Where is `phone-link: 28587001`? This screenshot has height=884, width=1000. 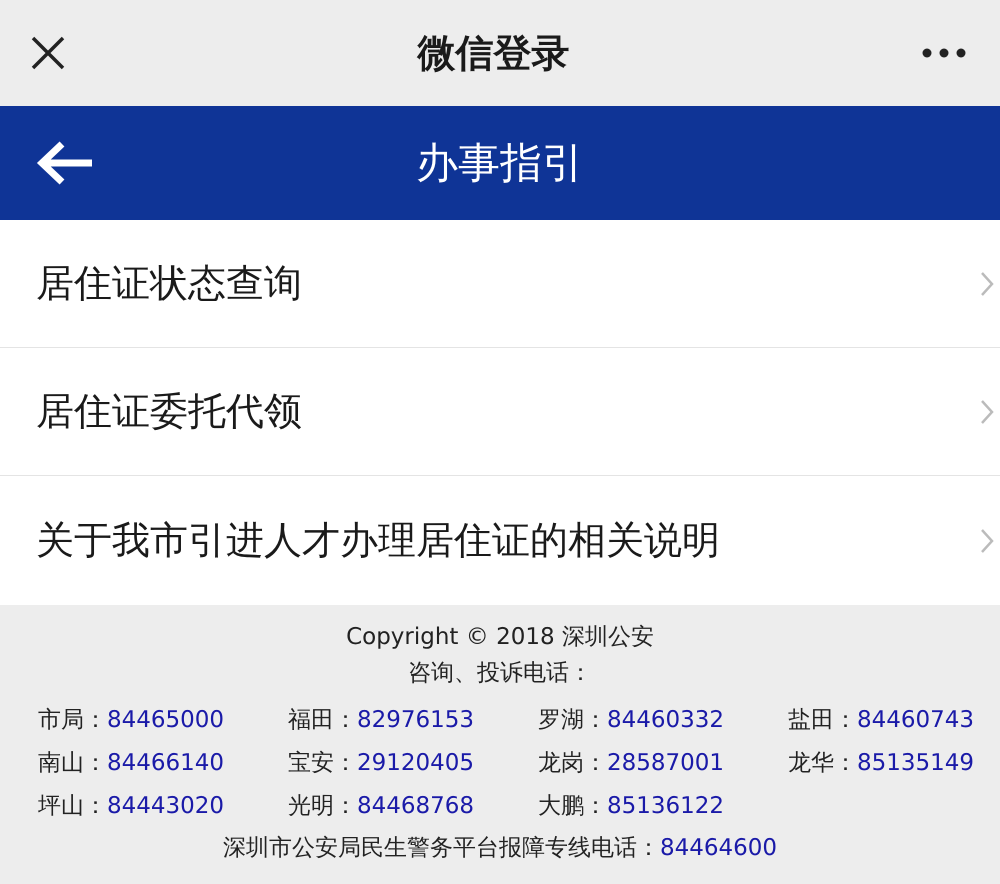 phone-link: 28587001 is located at coordinates (665, 763).